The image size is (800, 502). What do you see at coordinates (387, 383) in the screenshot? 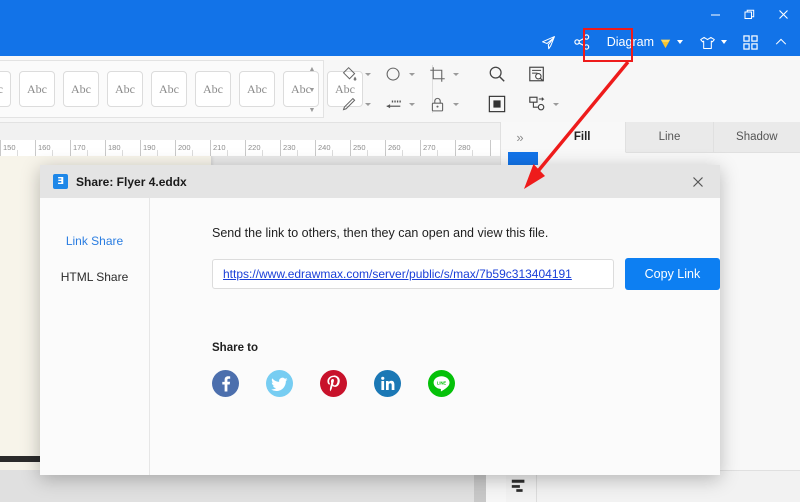
I see `linkedin-icon` at bounding box center [387, 383].